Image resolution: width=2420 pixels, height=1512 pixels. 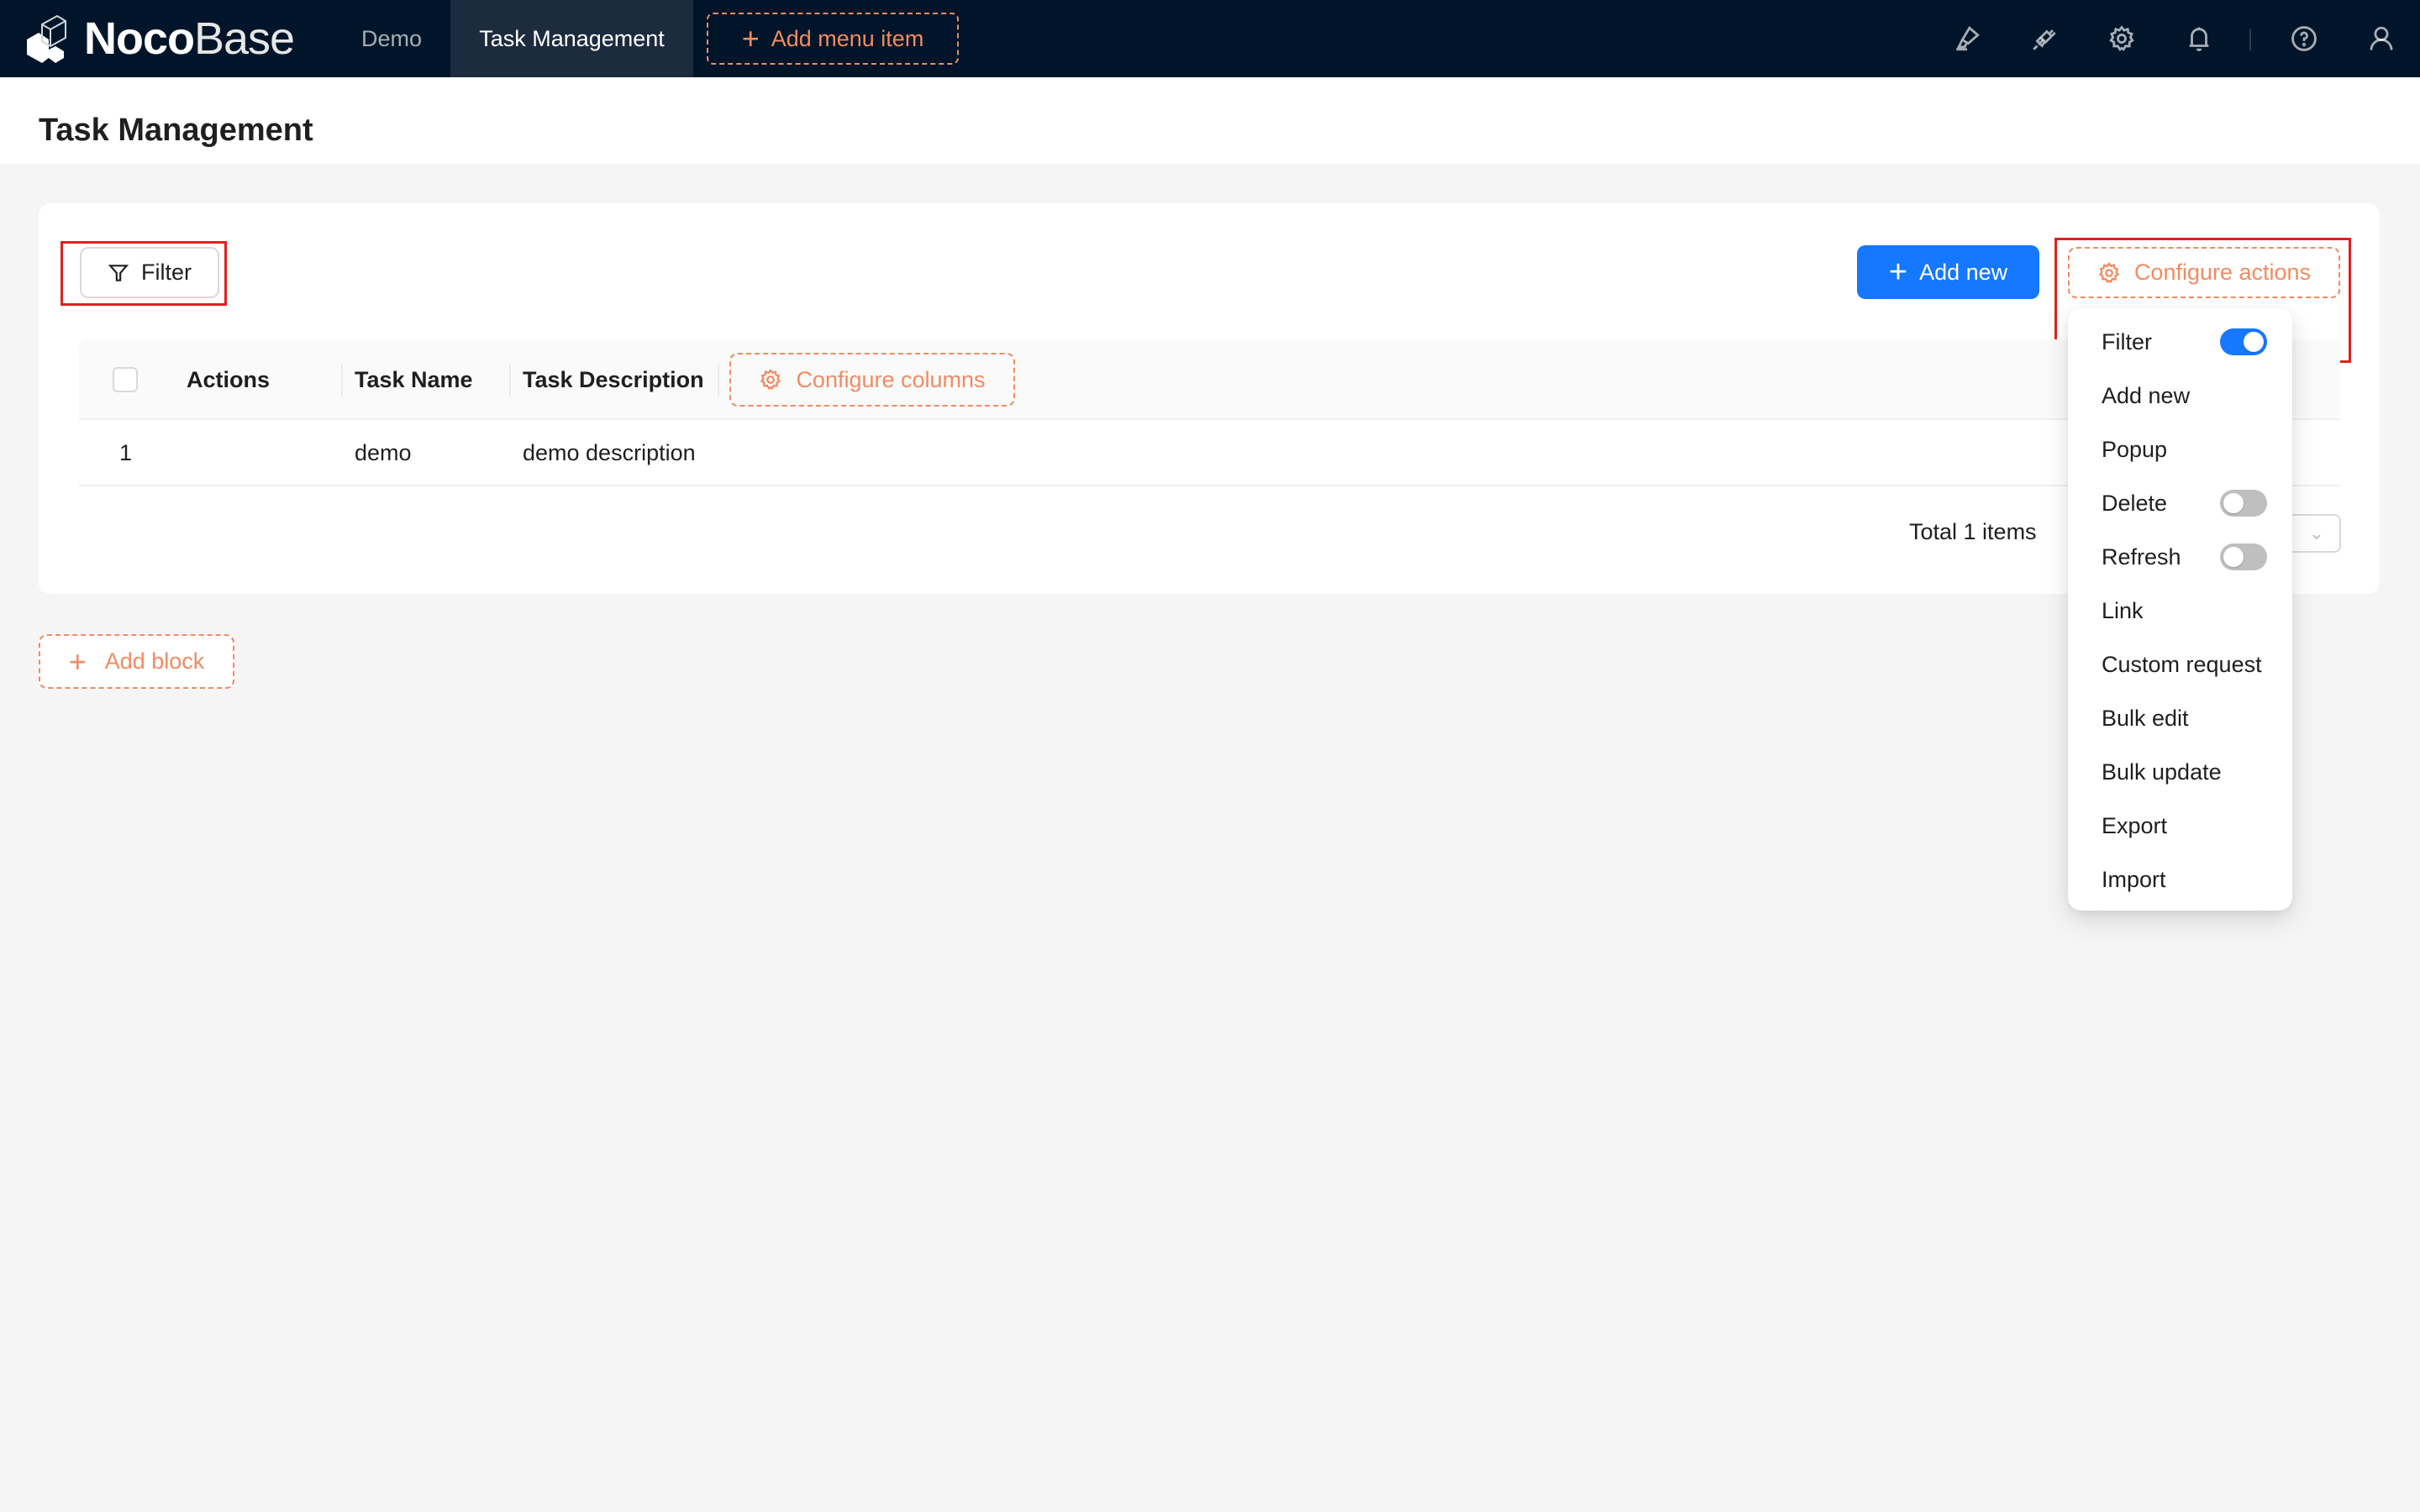 What do you see at coordinates (1973, 531) in the screenshot?
I see `pagination-total: Total 1 items` at bounding box center [1973, 531].